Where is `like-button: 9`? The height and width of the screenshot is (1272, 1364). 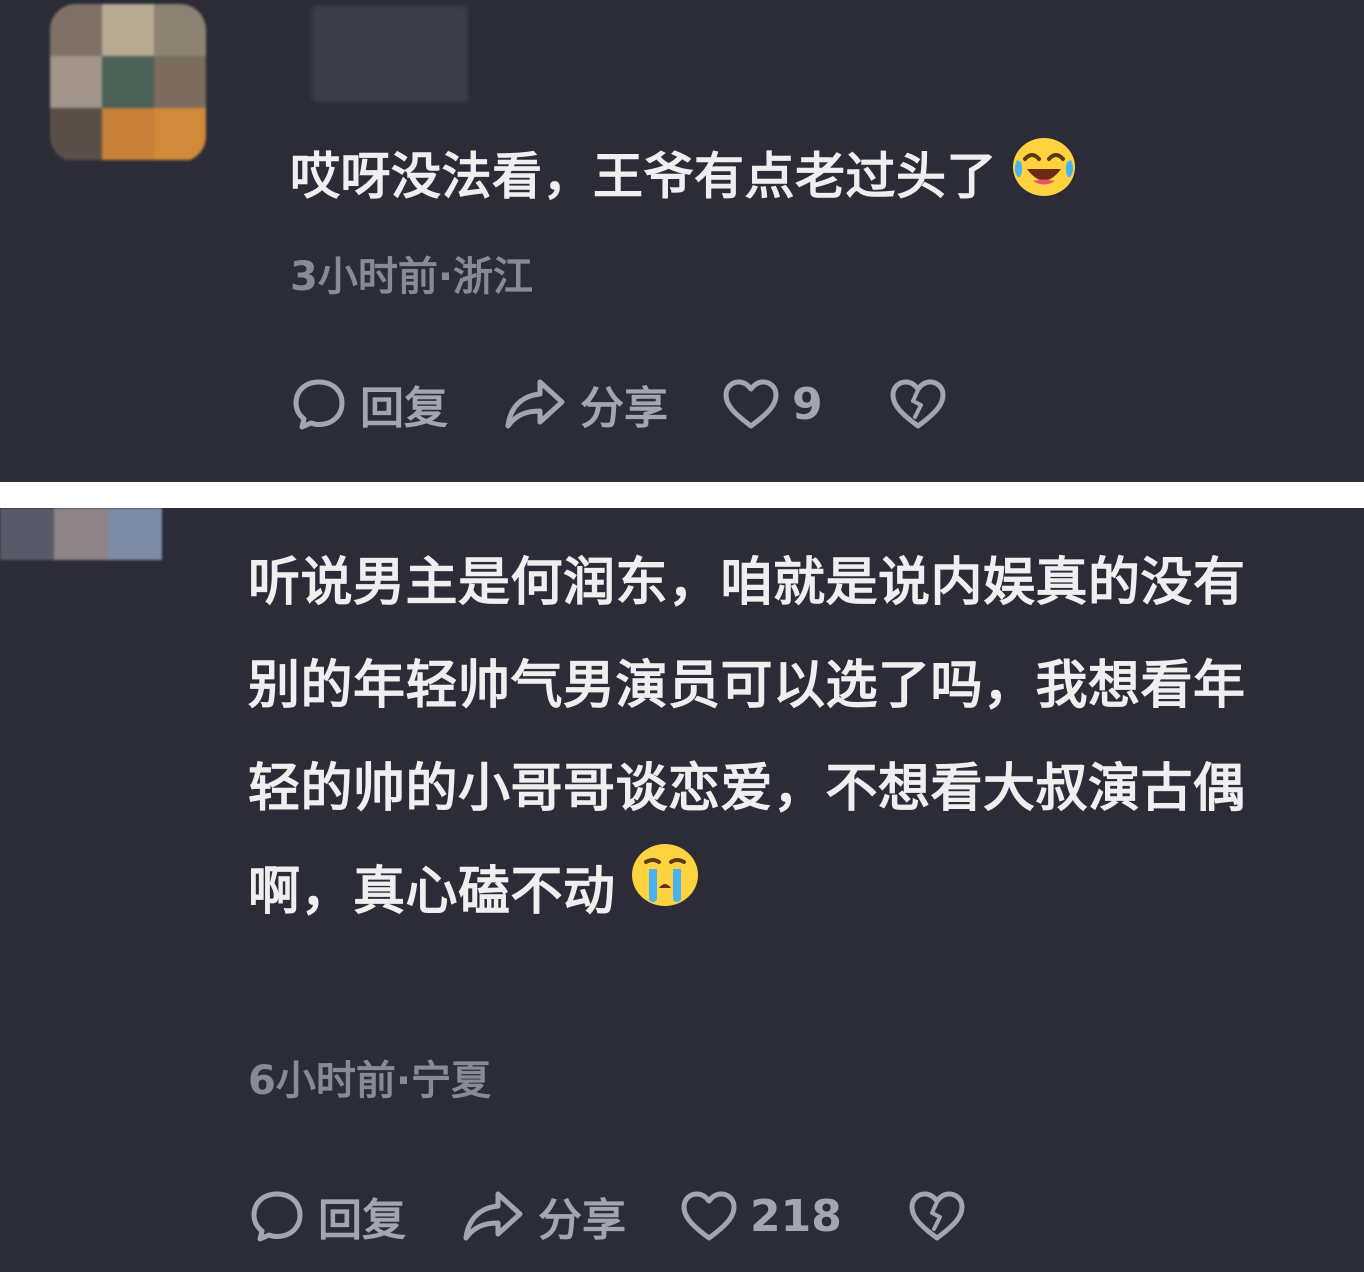
like-button: 9 is located at coordinates (772, 404).